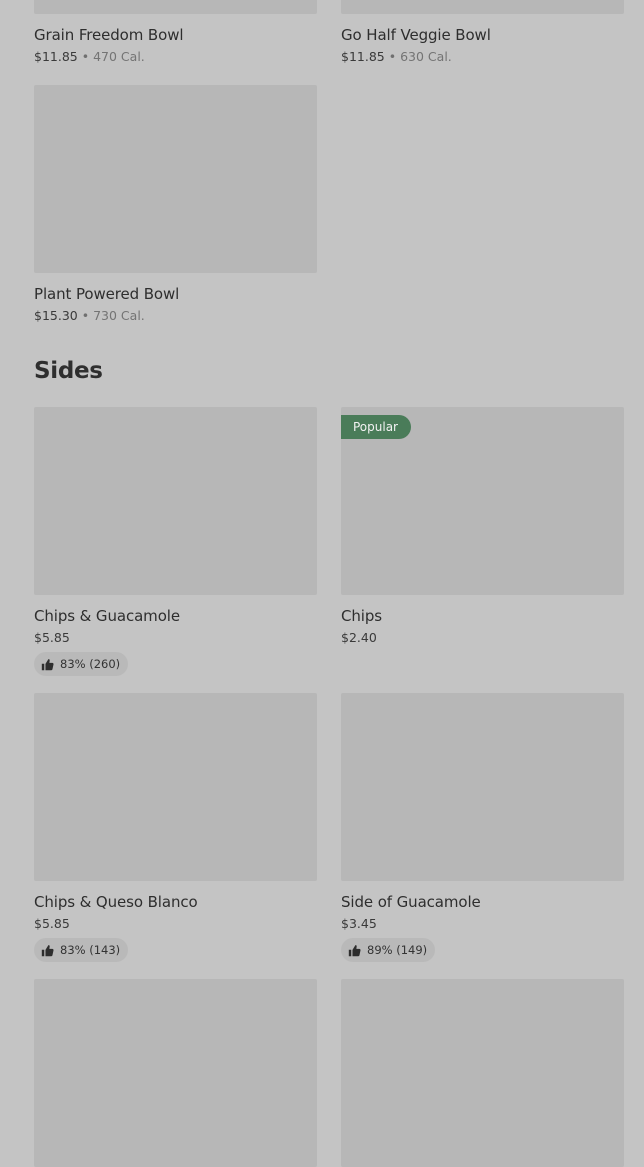  What do you see at coordinates (376, 427) in the screenshot?
I see `popular-badge: Popular` at bounding box center [376, 427].